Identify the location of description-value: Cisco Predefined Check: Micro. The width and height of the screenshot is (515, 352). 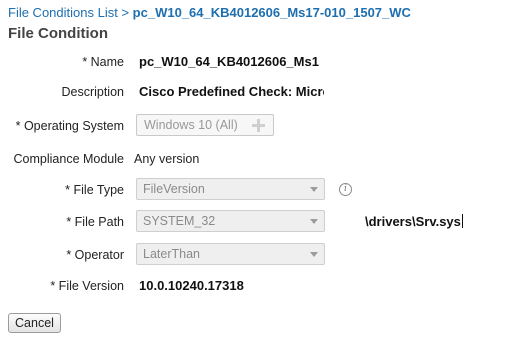
(231, 91).